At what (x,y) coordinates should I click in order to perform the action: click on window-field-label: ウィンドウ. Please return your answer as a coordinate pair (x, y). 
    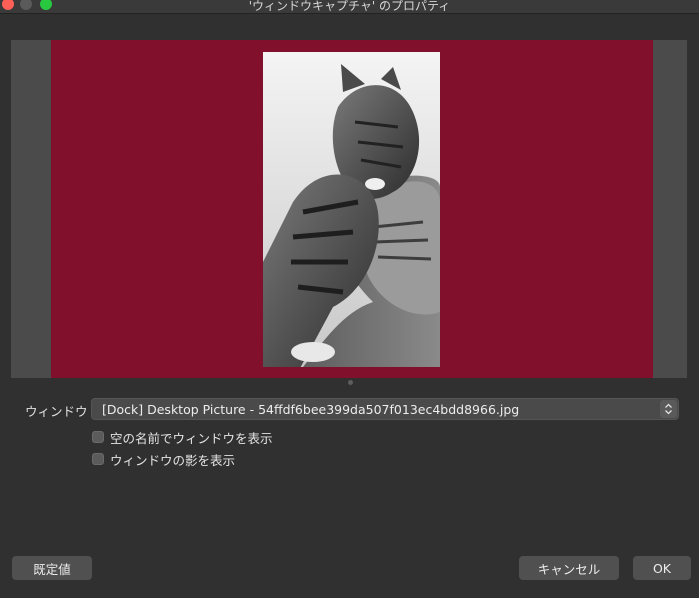
    Looking at the image, I should click on (56, 411).